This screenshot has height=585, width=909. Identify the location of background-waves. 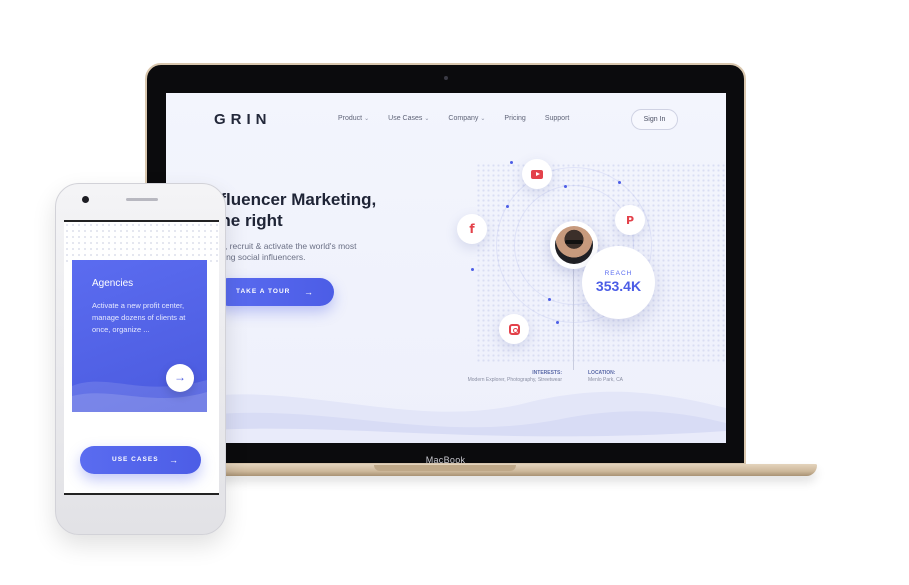
(446, 417).